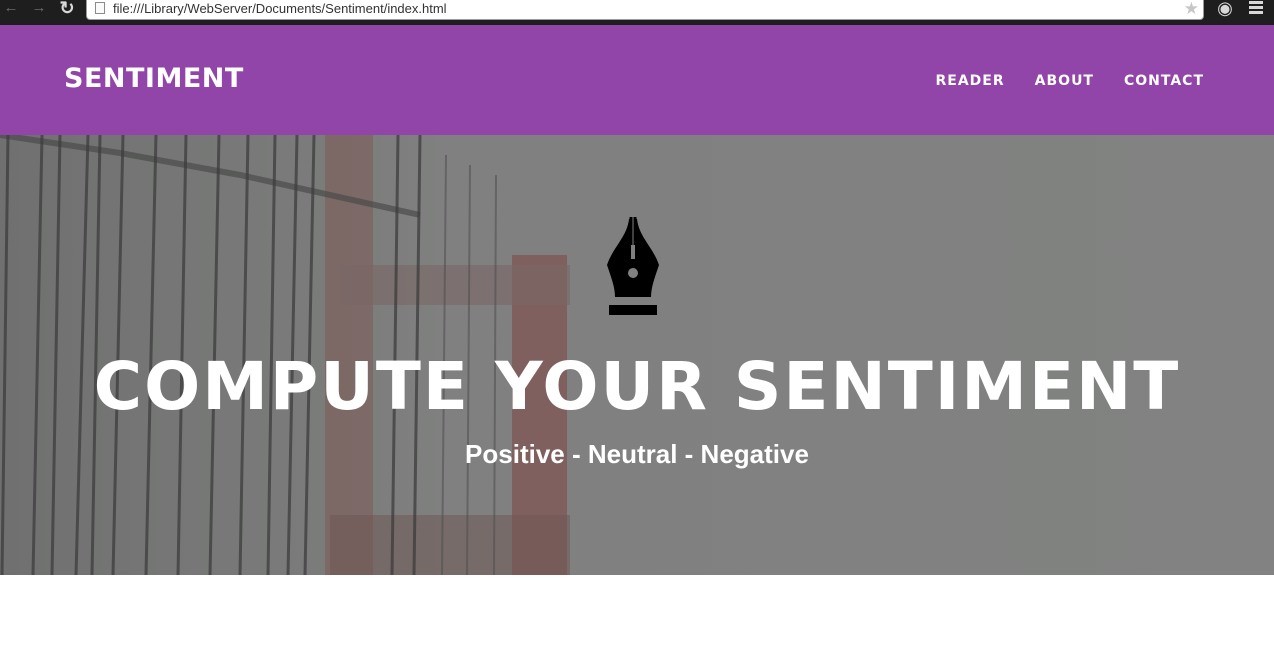 This screenshot has width=1274, height=659. I want to click on nav-reader-link: READER, so click(970, 81).